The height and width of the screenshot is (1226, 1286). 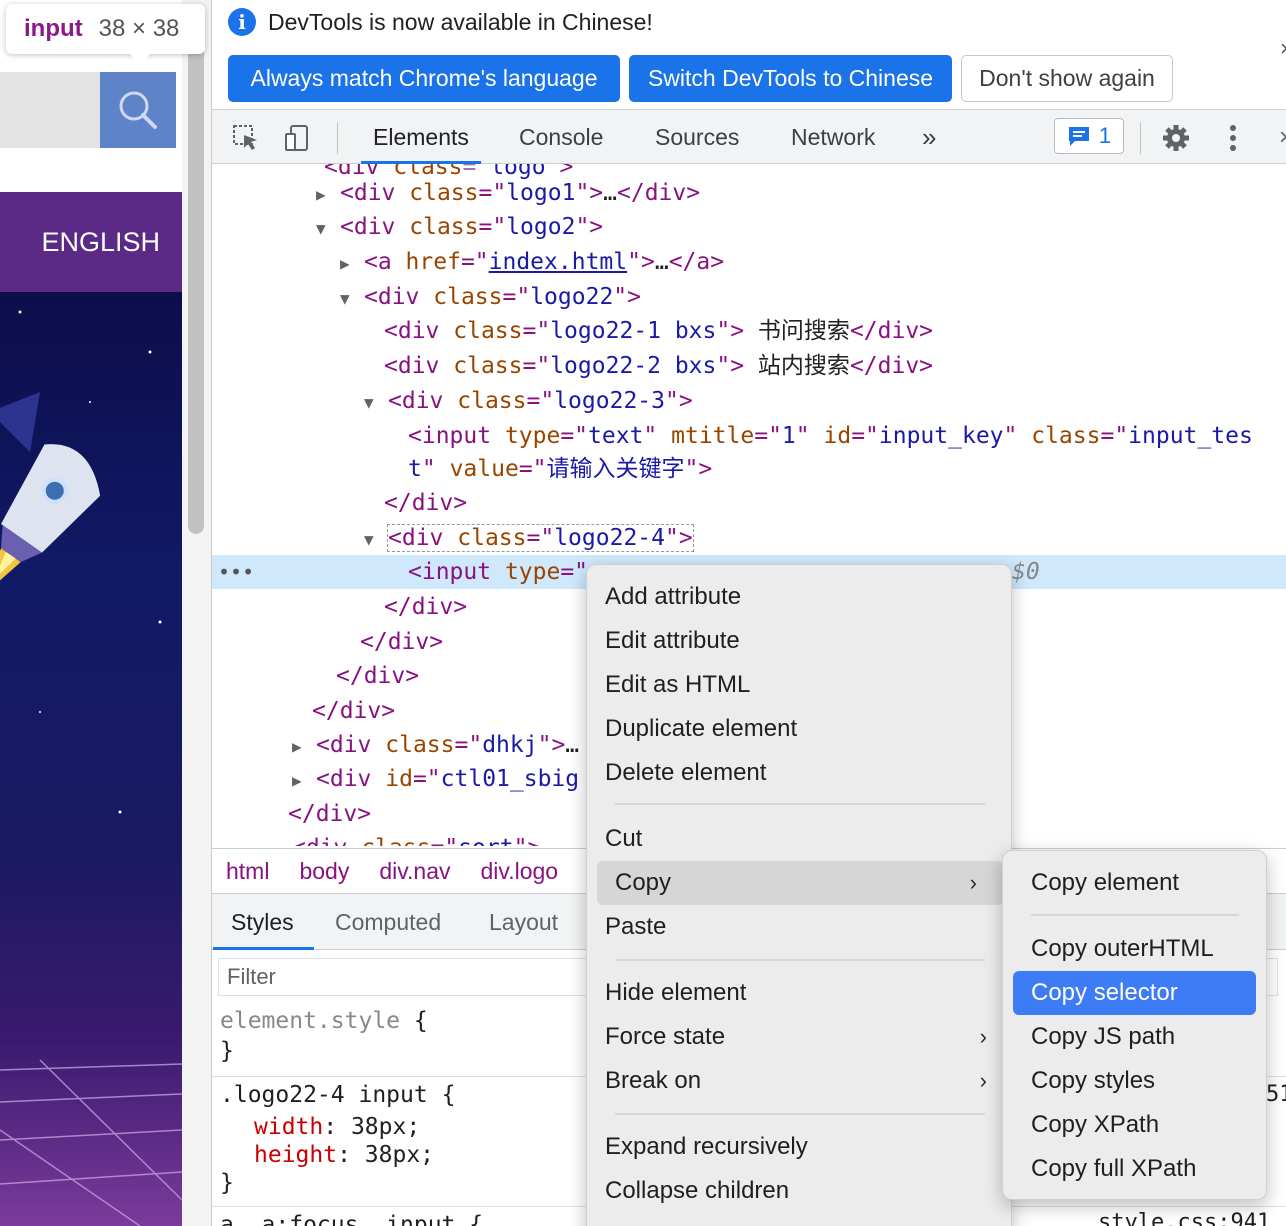 I want to click on more-options-icon, so click(x=1233, y=138).